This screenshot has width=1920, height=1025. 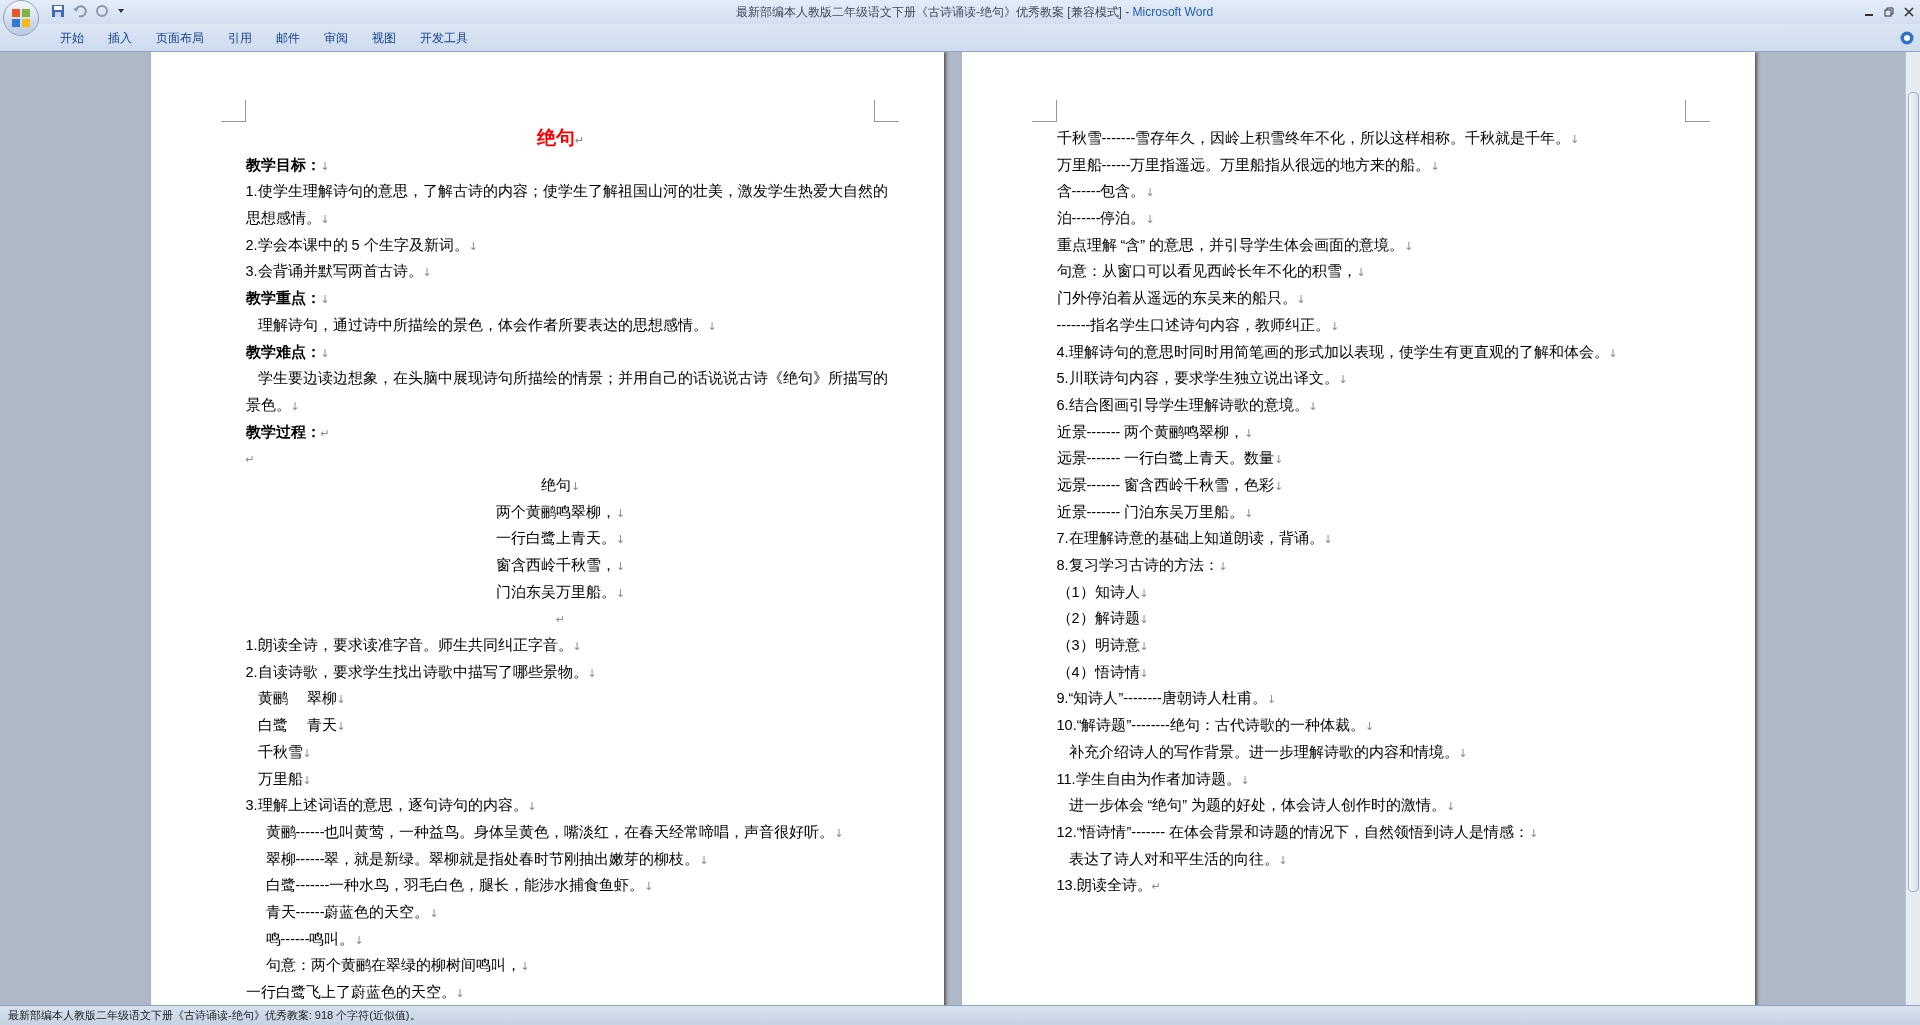 What do you see at coordinates (283, 164) in the screenshot?
I see `section-heading: 教学目标：` at bounding box center [283, 164].